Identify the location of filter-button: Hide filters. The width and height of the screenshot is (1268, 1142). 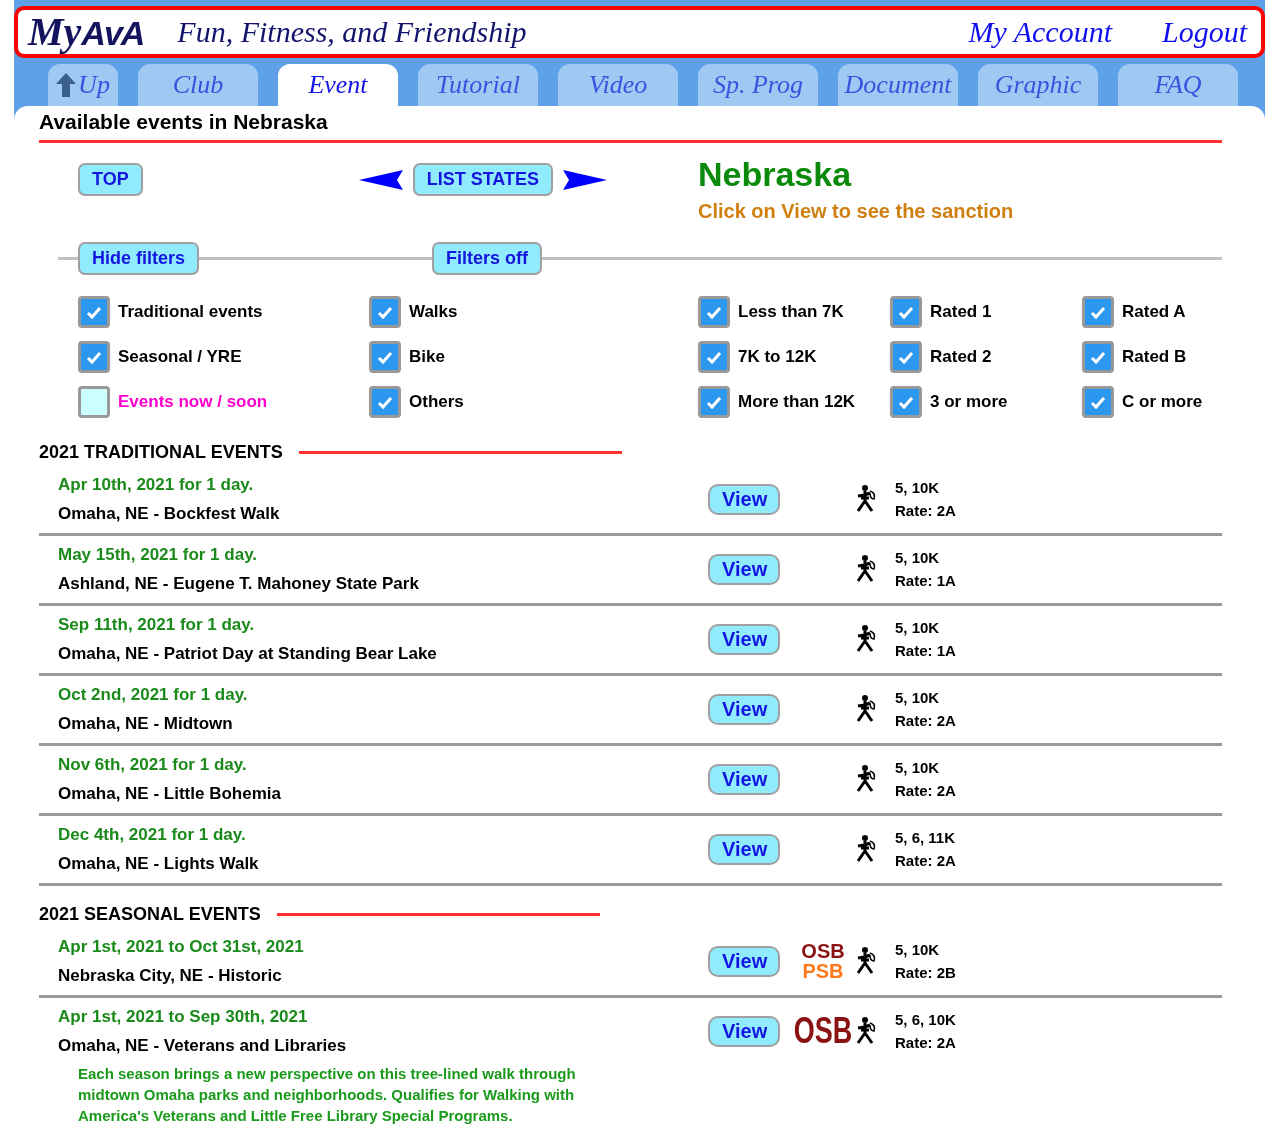
(139, 258).